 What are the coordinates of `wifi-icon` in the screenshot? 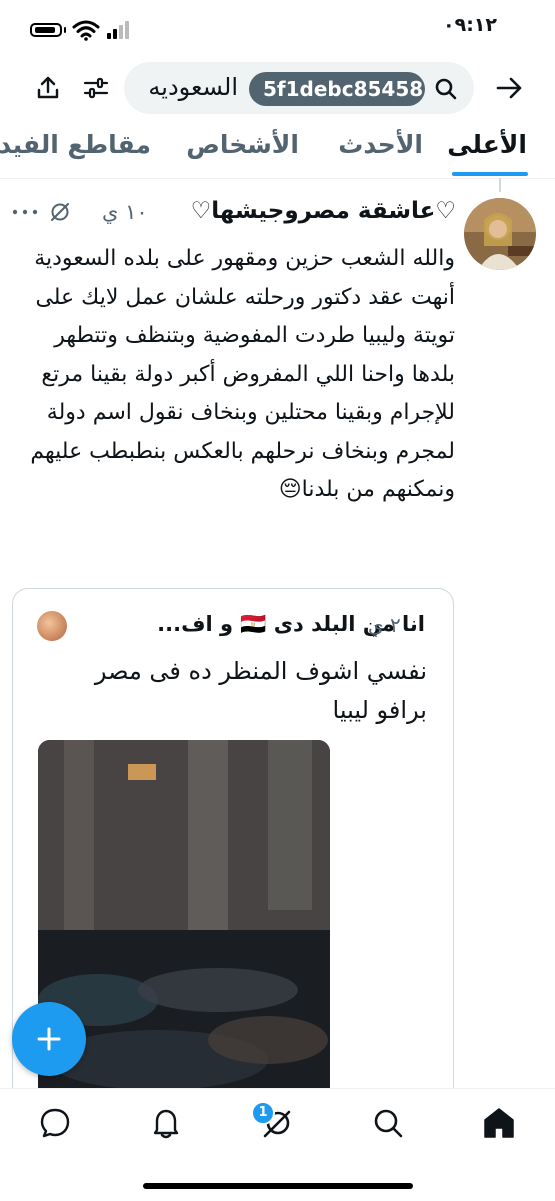 It's located at (86, 30).